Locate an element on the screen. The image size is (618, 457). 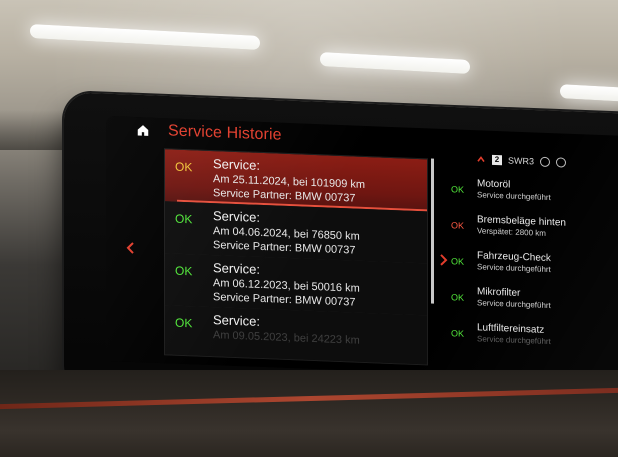
radio-station: SWR3 is located at coordinates (521, 161).